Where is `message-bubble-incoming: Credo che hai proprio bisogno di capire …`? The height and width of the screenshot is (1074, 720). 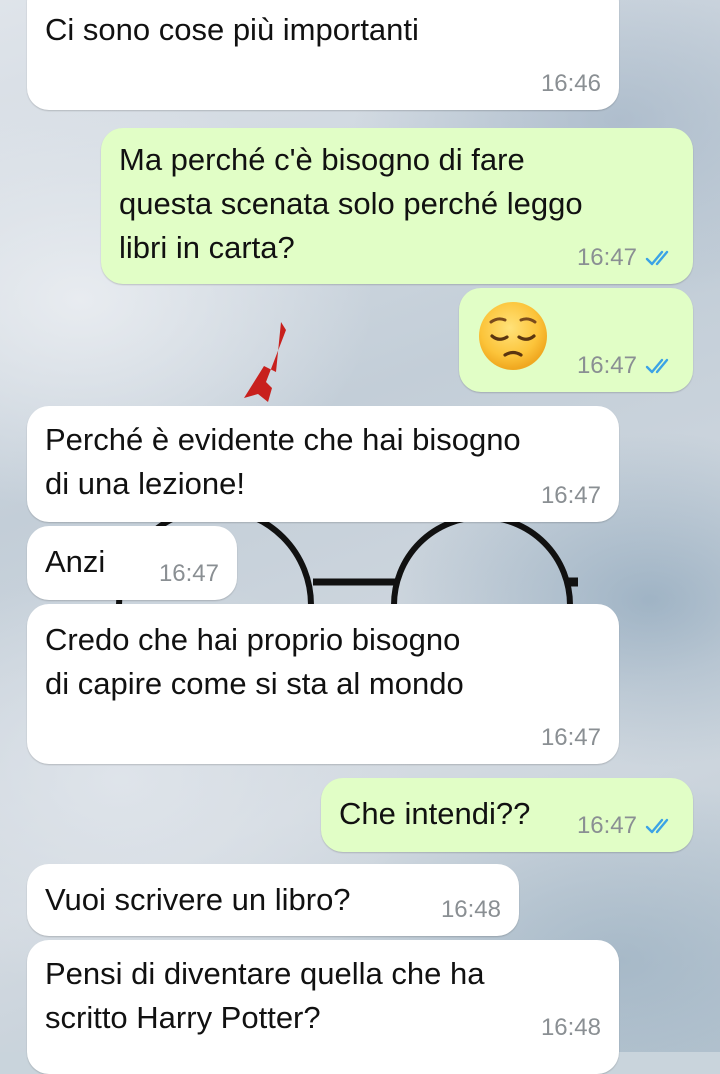 message-bubble-incoming: Credo che hai proprio bisogno di capire … is located at coordinates (323, 684).